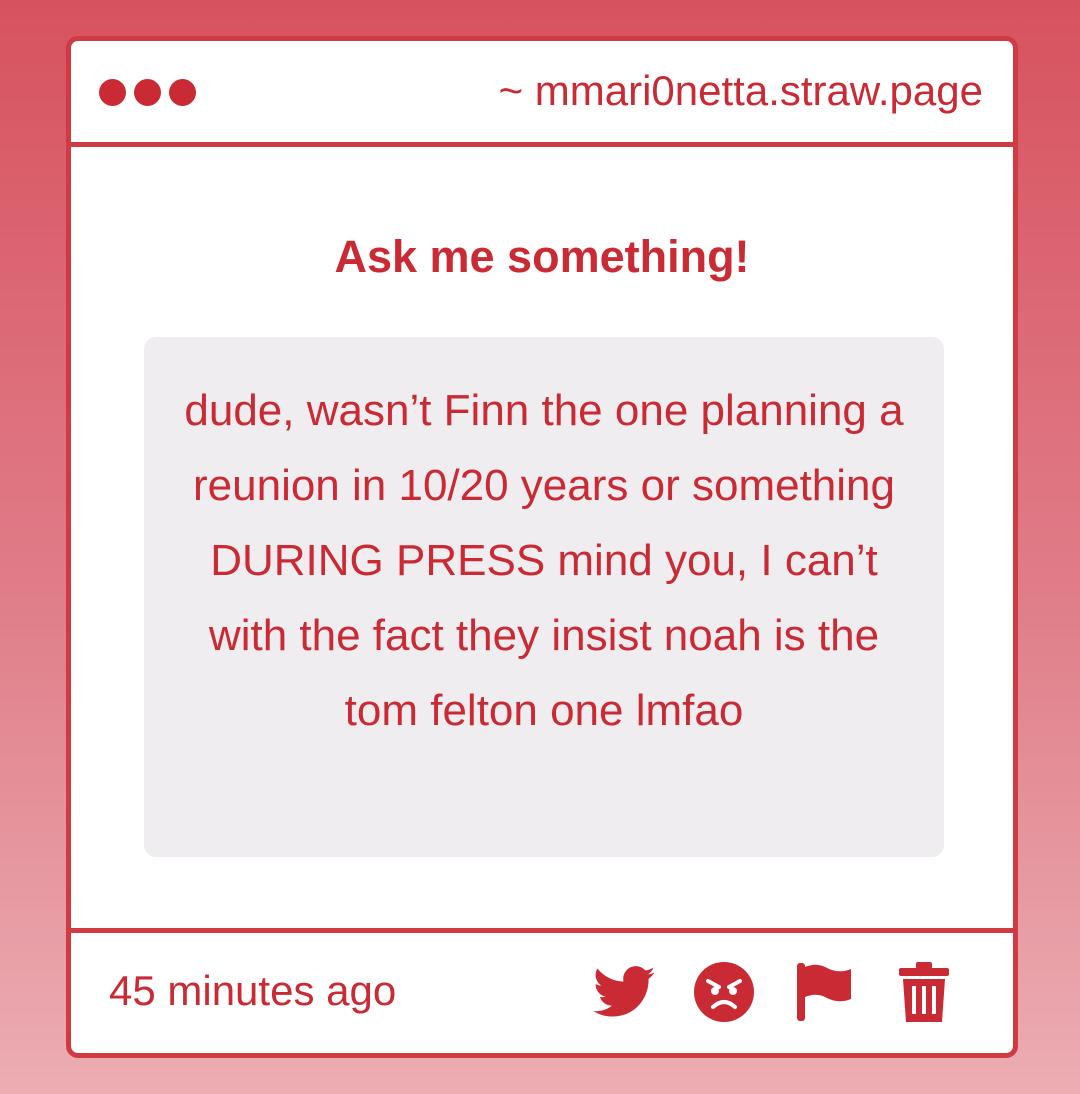  I want to click on twitter-icon, so click(624, 992).